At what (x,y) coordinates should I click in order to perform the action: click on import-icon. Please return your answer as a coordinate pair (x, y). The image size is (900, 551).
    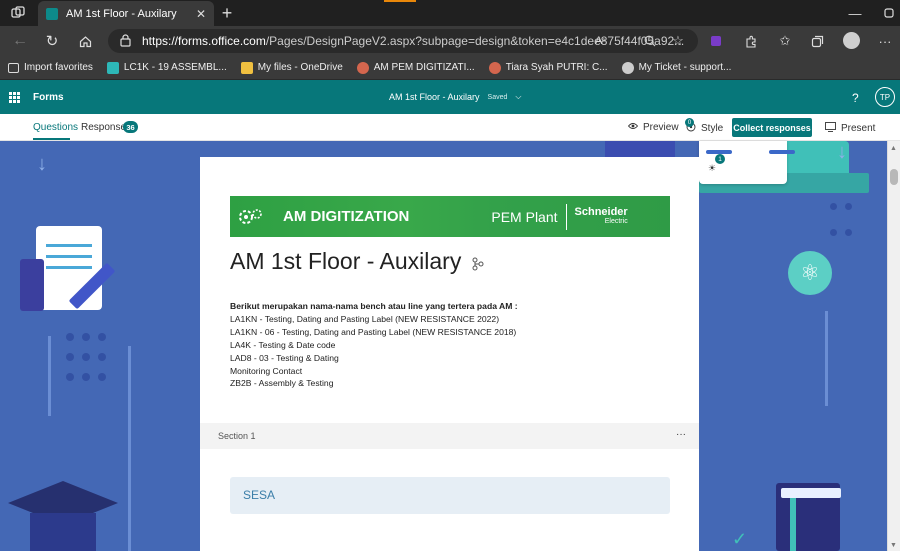
    Looking at the image, I should click on (13, 67).